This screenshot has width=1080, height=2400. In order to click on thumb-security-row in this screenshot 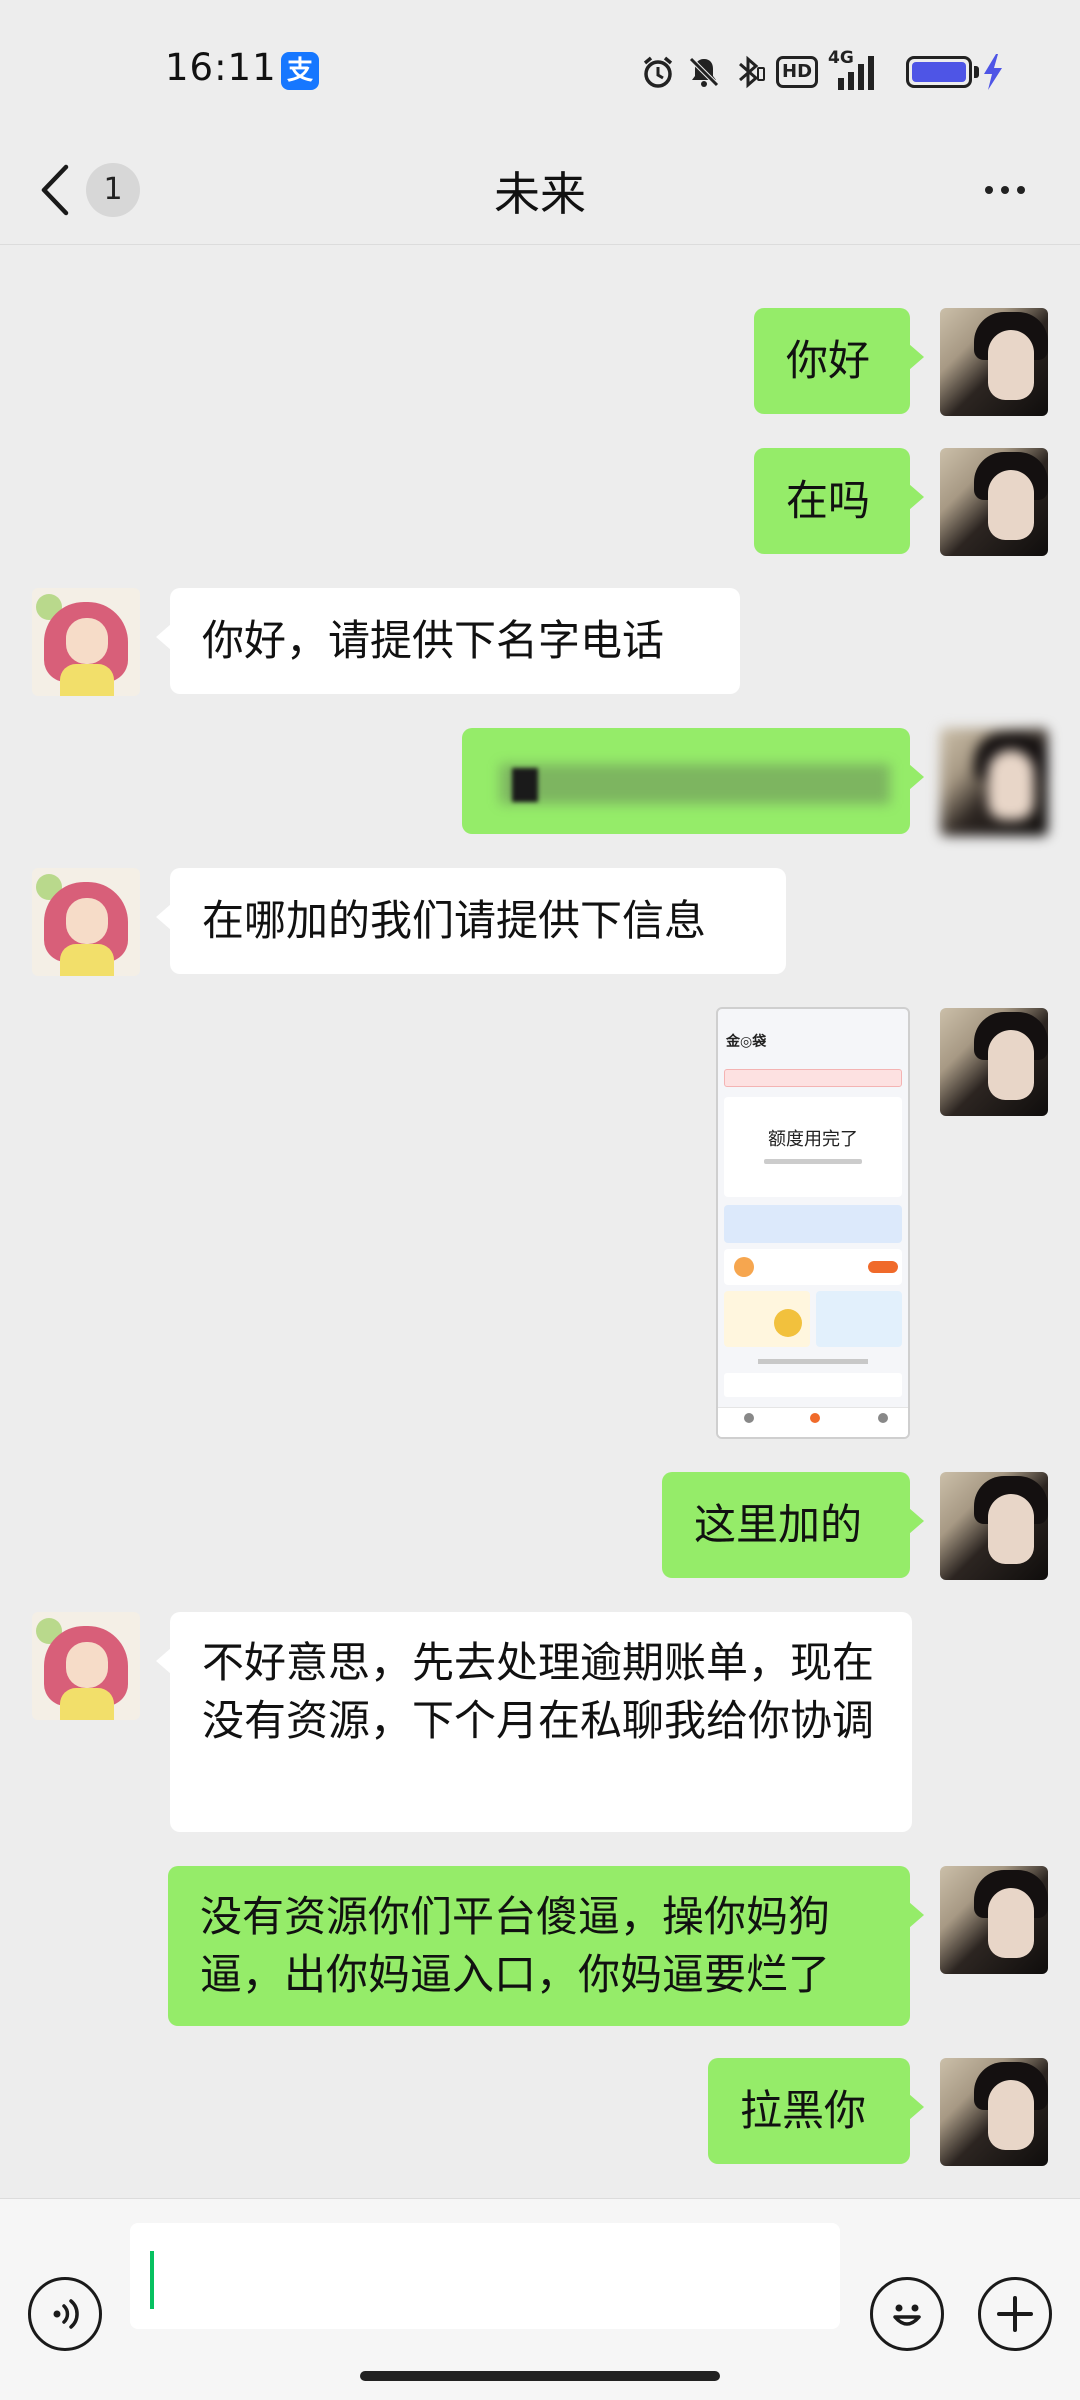, I will do `click(813, 1385)`.